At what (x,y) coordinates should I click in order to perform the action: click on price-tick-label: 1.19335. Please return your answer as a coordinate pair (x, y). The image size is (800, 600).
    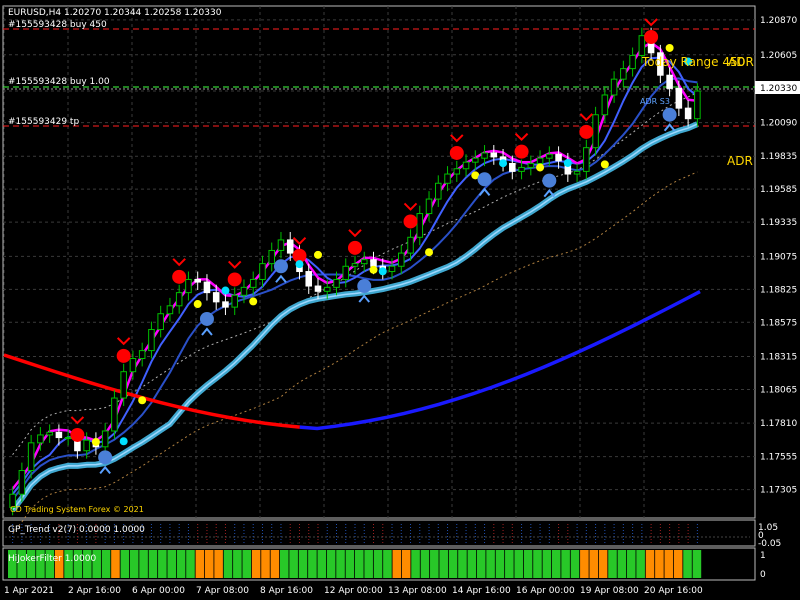
    Looking at the image, I should click on (778, 223).